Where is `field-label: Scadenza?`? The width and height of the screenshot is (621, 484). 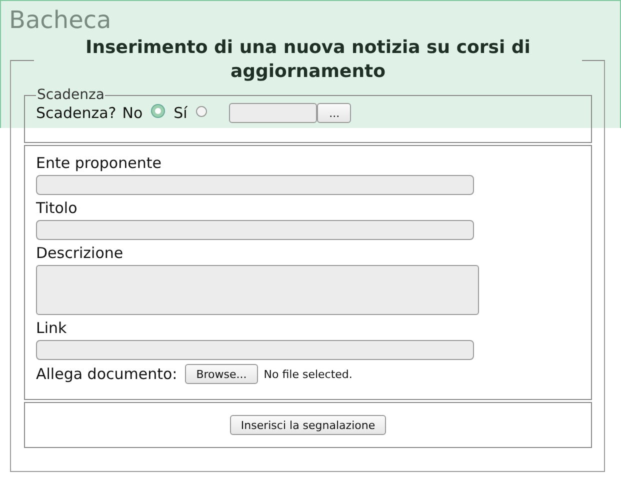
field-label: Scadenza? is located at coordinates (76, 113).